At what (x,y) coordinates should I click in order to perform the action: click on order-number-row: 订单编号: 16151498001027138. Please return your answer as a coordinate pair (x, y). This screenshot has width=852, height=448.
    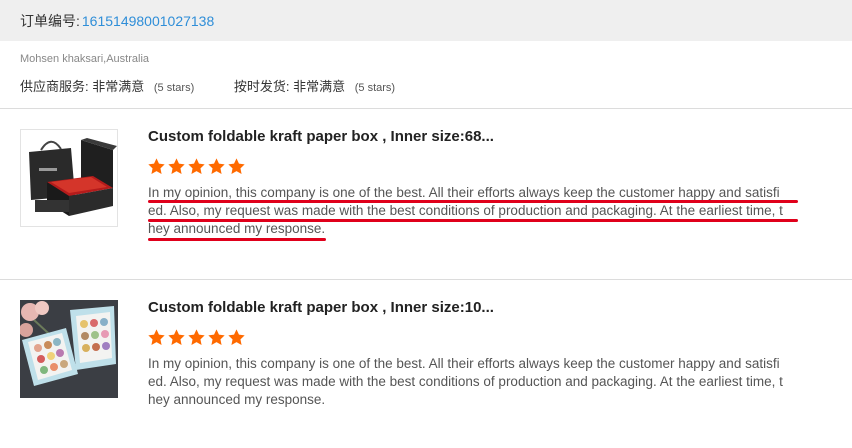
    Looking at the image, I should click on (117, 21).